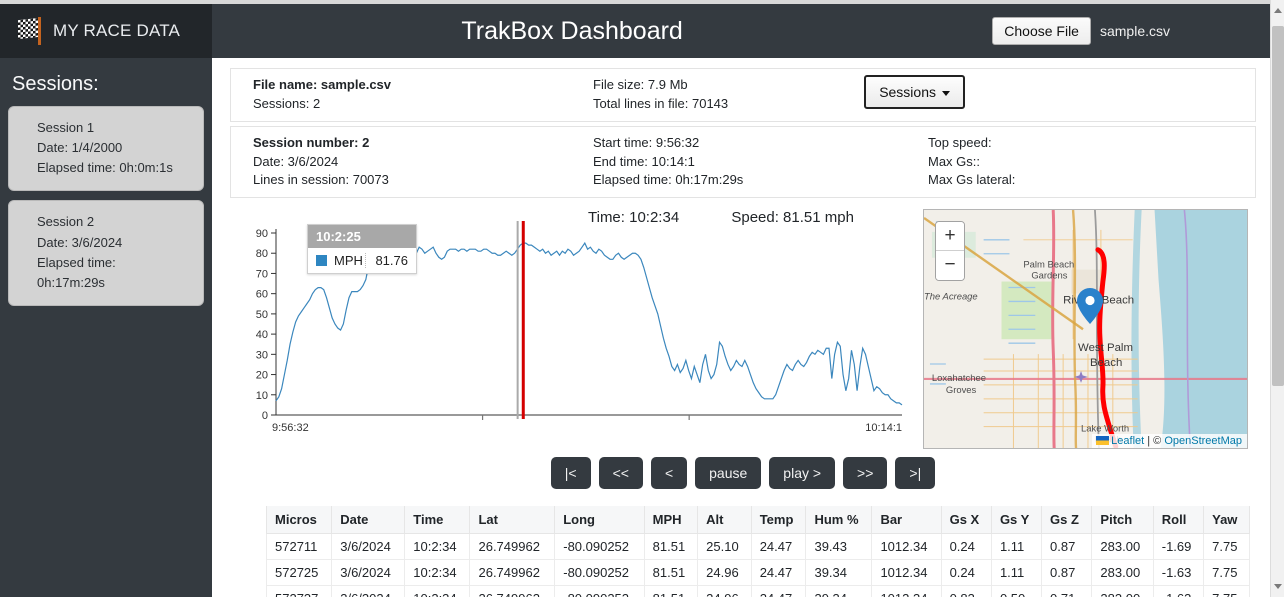  Describe the element at coordinates (1106, 363) in the screenshot. I see `svg-text: Beach` at that location.